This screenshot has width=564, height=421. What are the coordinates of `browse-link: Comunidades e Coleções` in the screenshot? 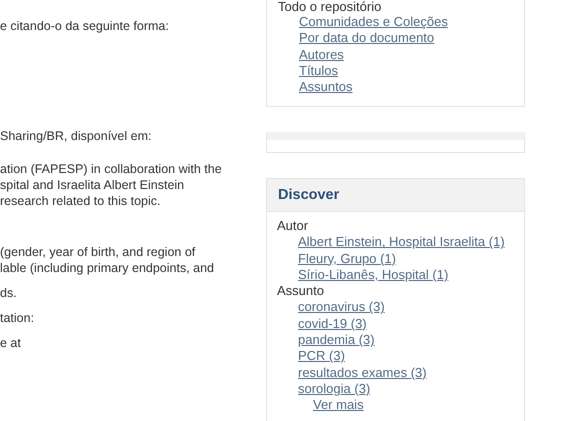 It's located at (373, 22).